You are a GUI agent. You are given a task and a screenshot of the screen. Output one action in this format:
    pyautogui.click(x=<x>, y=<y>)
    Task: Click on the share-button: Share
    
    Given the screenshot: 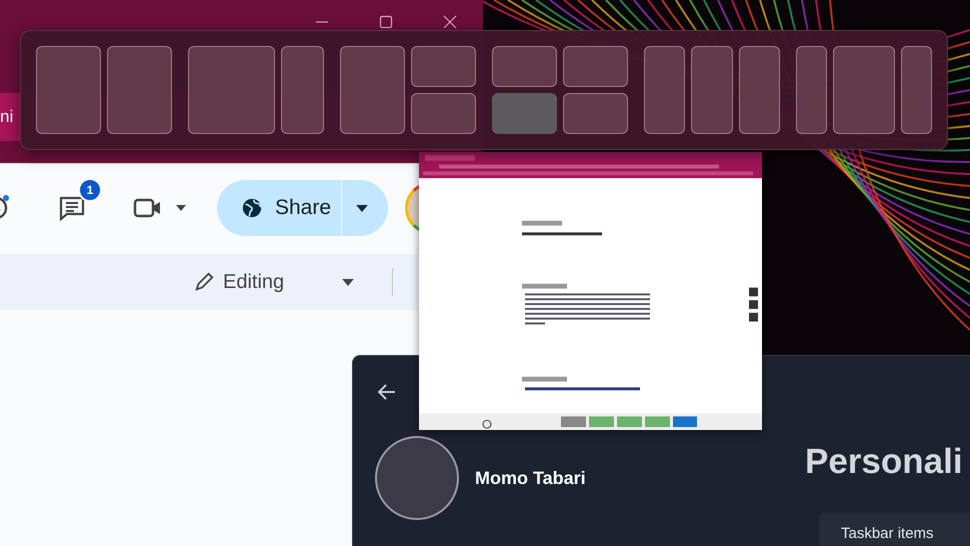 What is the action you would take?
    pyautogui.click(x=279, y=208)
    